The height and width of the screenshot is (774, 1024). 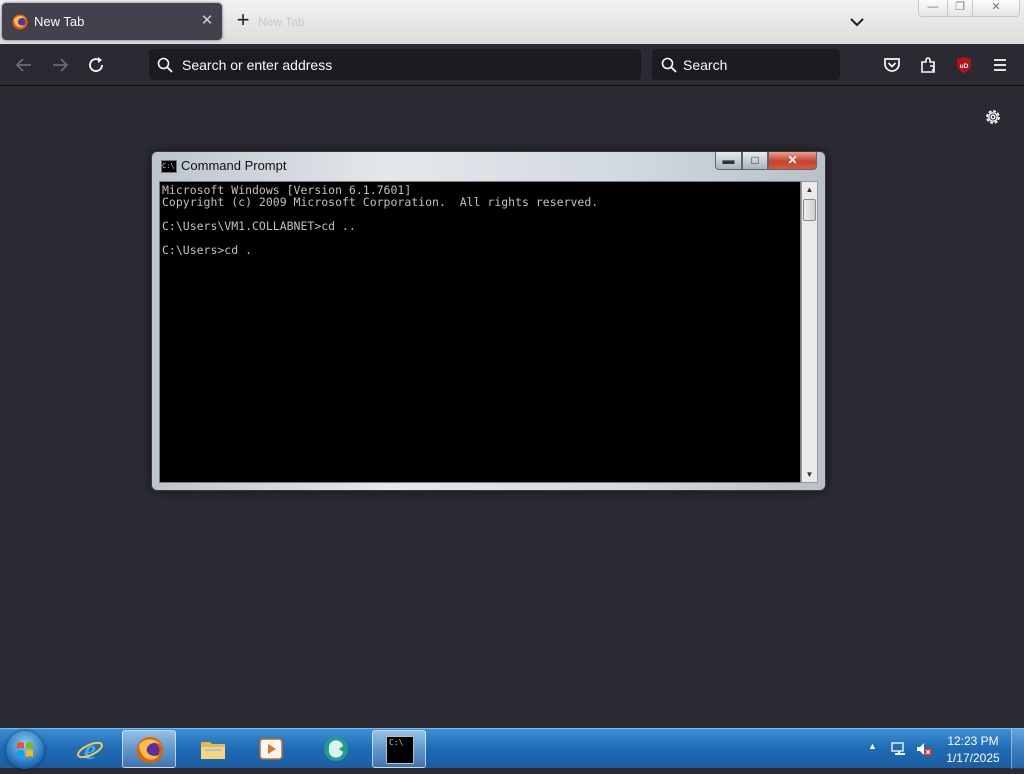 I want to click on search-bar: Search, so click(x=746, y=64).